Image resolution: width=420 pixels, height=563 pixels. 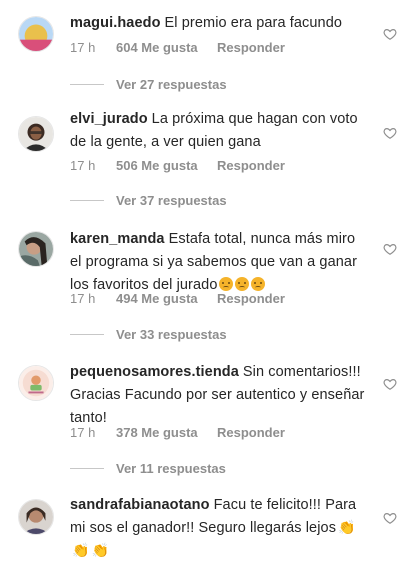 I want to click on comment-username: magui.haedo, so click(x=115, y=23).